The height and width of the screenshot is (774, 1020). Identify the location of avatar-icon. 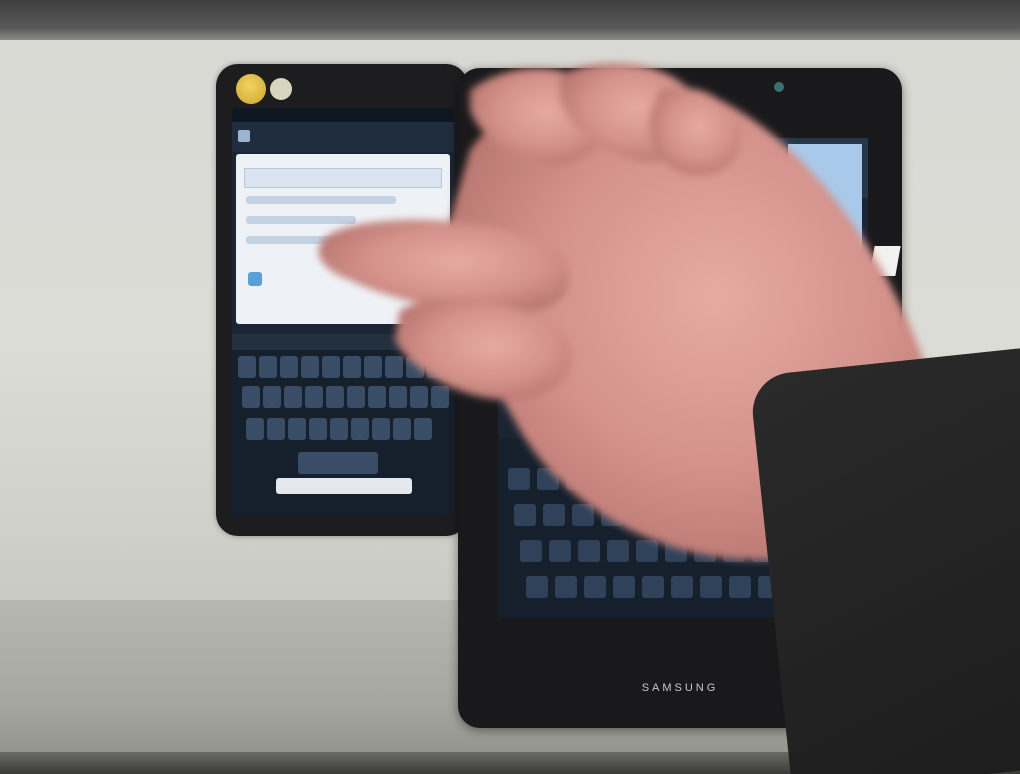
(251, 89).